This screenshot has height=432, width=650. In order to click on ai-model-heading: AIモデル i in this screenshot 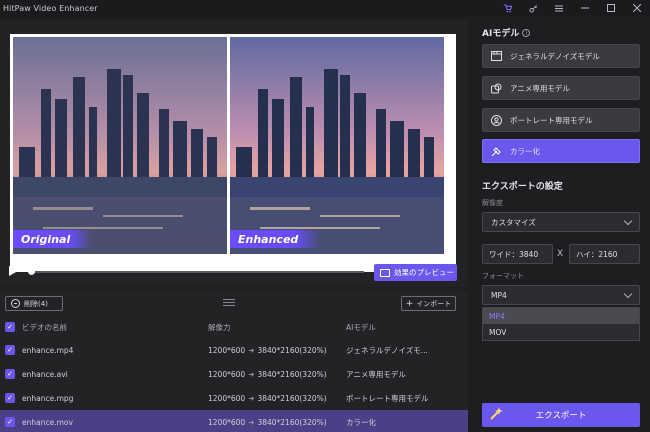, I will do `click(506, 32)`.